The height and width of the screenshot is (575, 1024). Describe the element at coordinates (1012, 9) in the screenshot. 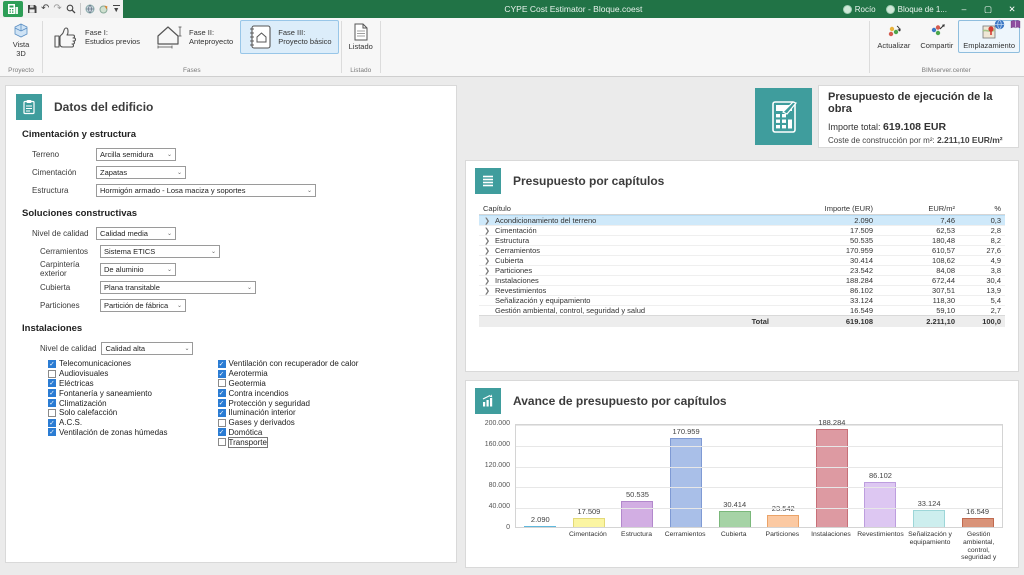

I see `close-button: ✕` at that location.